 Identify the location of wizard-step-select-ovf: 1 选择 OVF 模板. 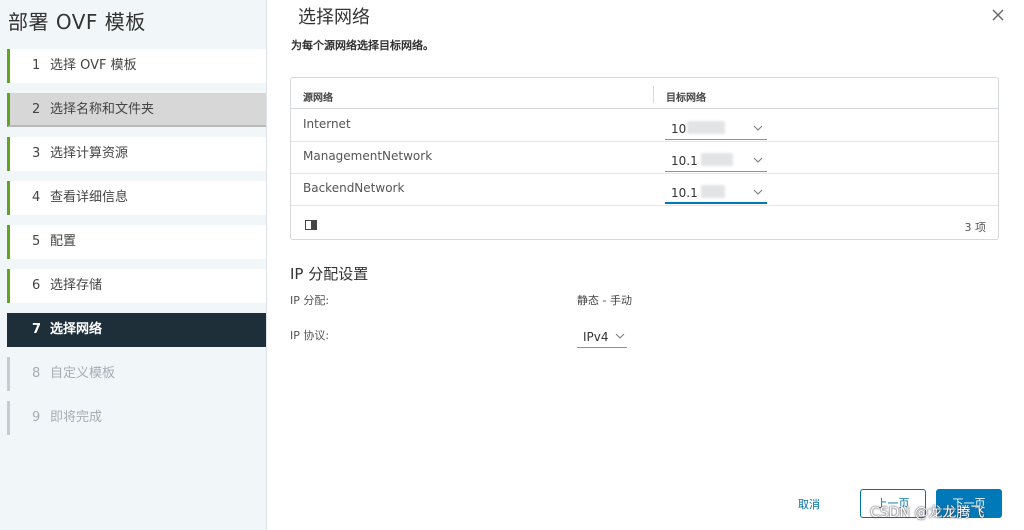
(136, 66).